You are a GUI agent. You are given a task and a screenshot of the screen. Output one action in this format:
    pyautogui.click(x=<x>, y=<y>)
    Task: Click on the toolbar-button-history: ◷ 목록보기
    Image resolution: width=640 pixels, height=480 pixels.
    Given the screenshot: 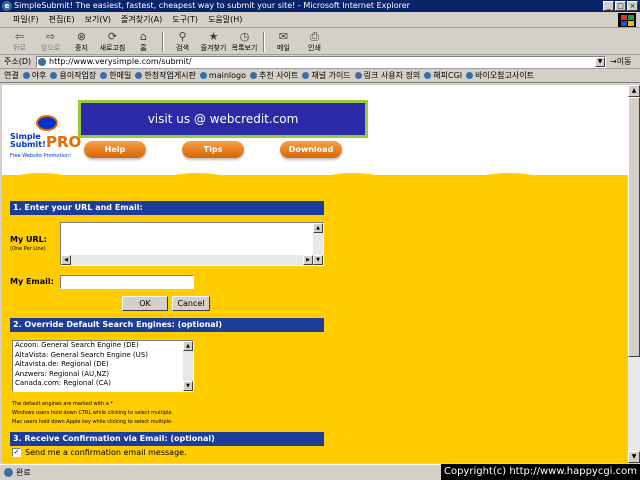 What is the action you would take?
    pyautogui.click(x=244, y=41)
    